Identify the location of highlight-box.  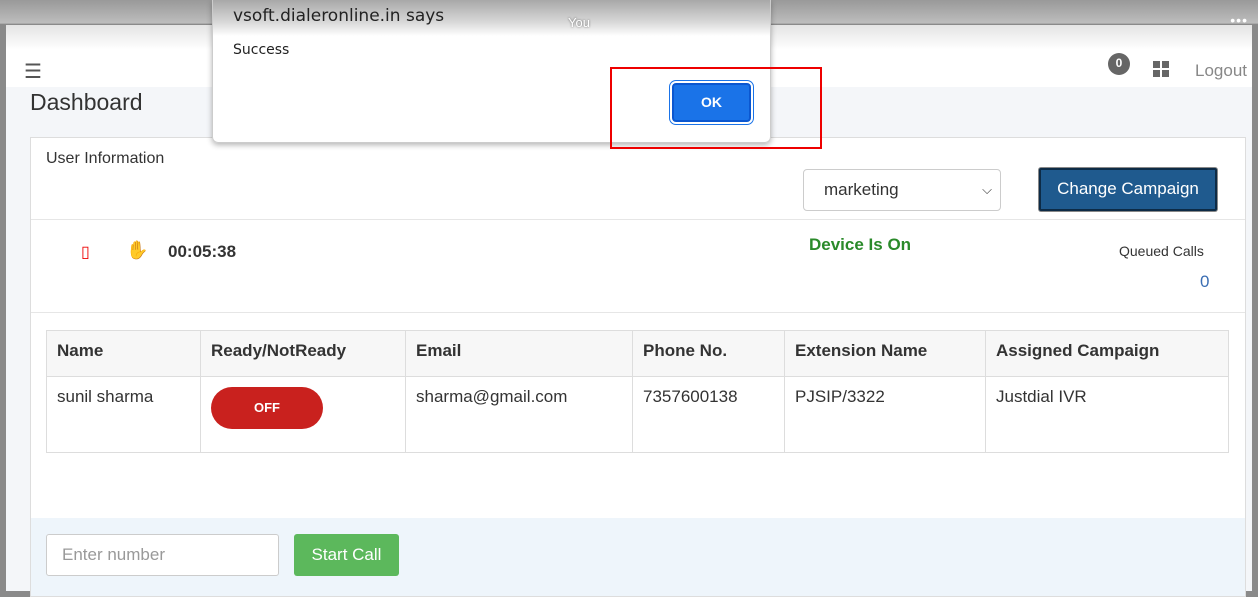
(716, 108).